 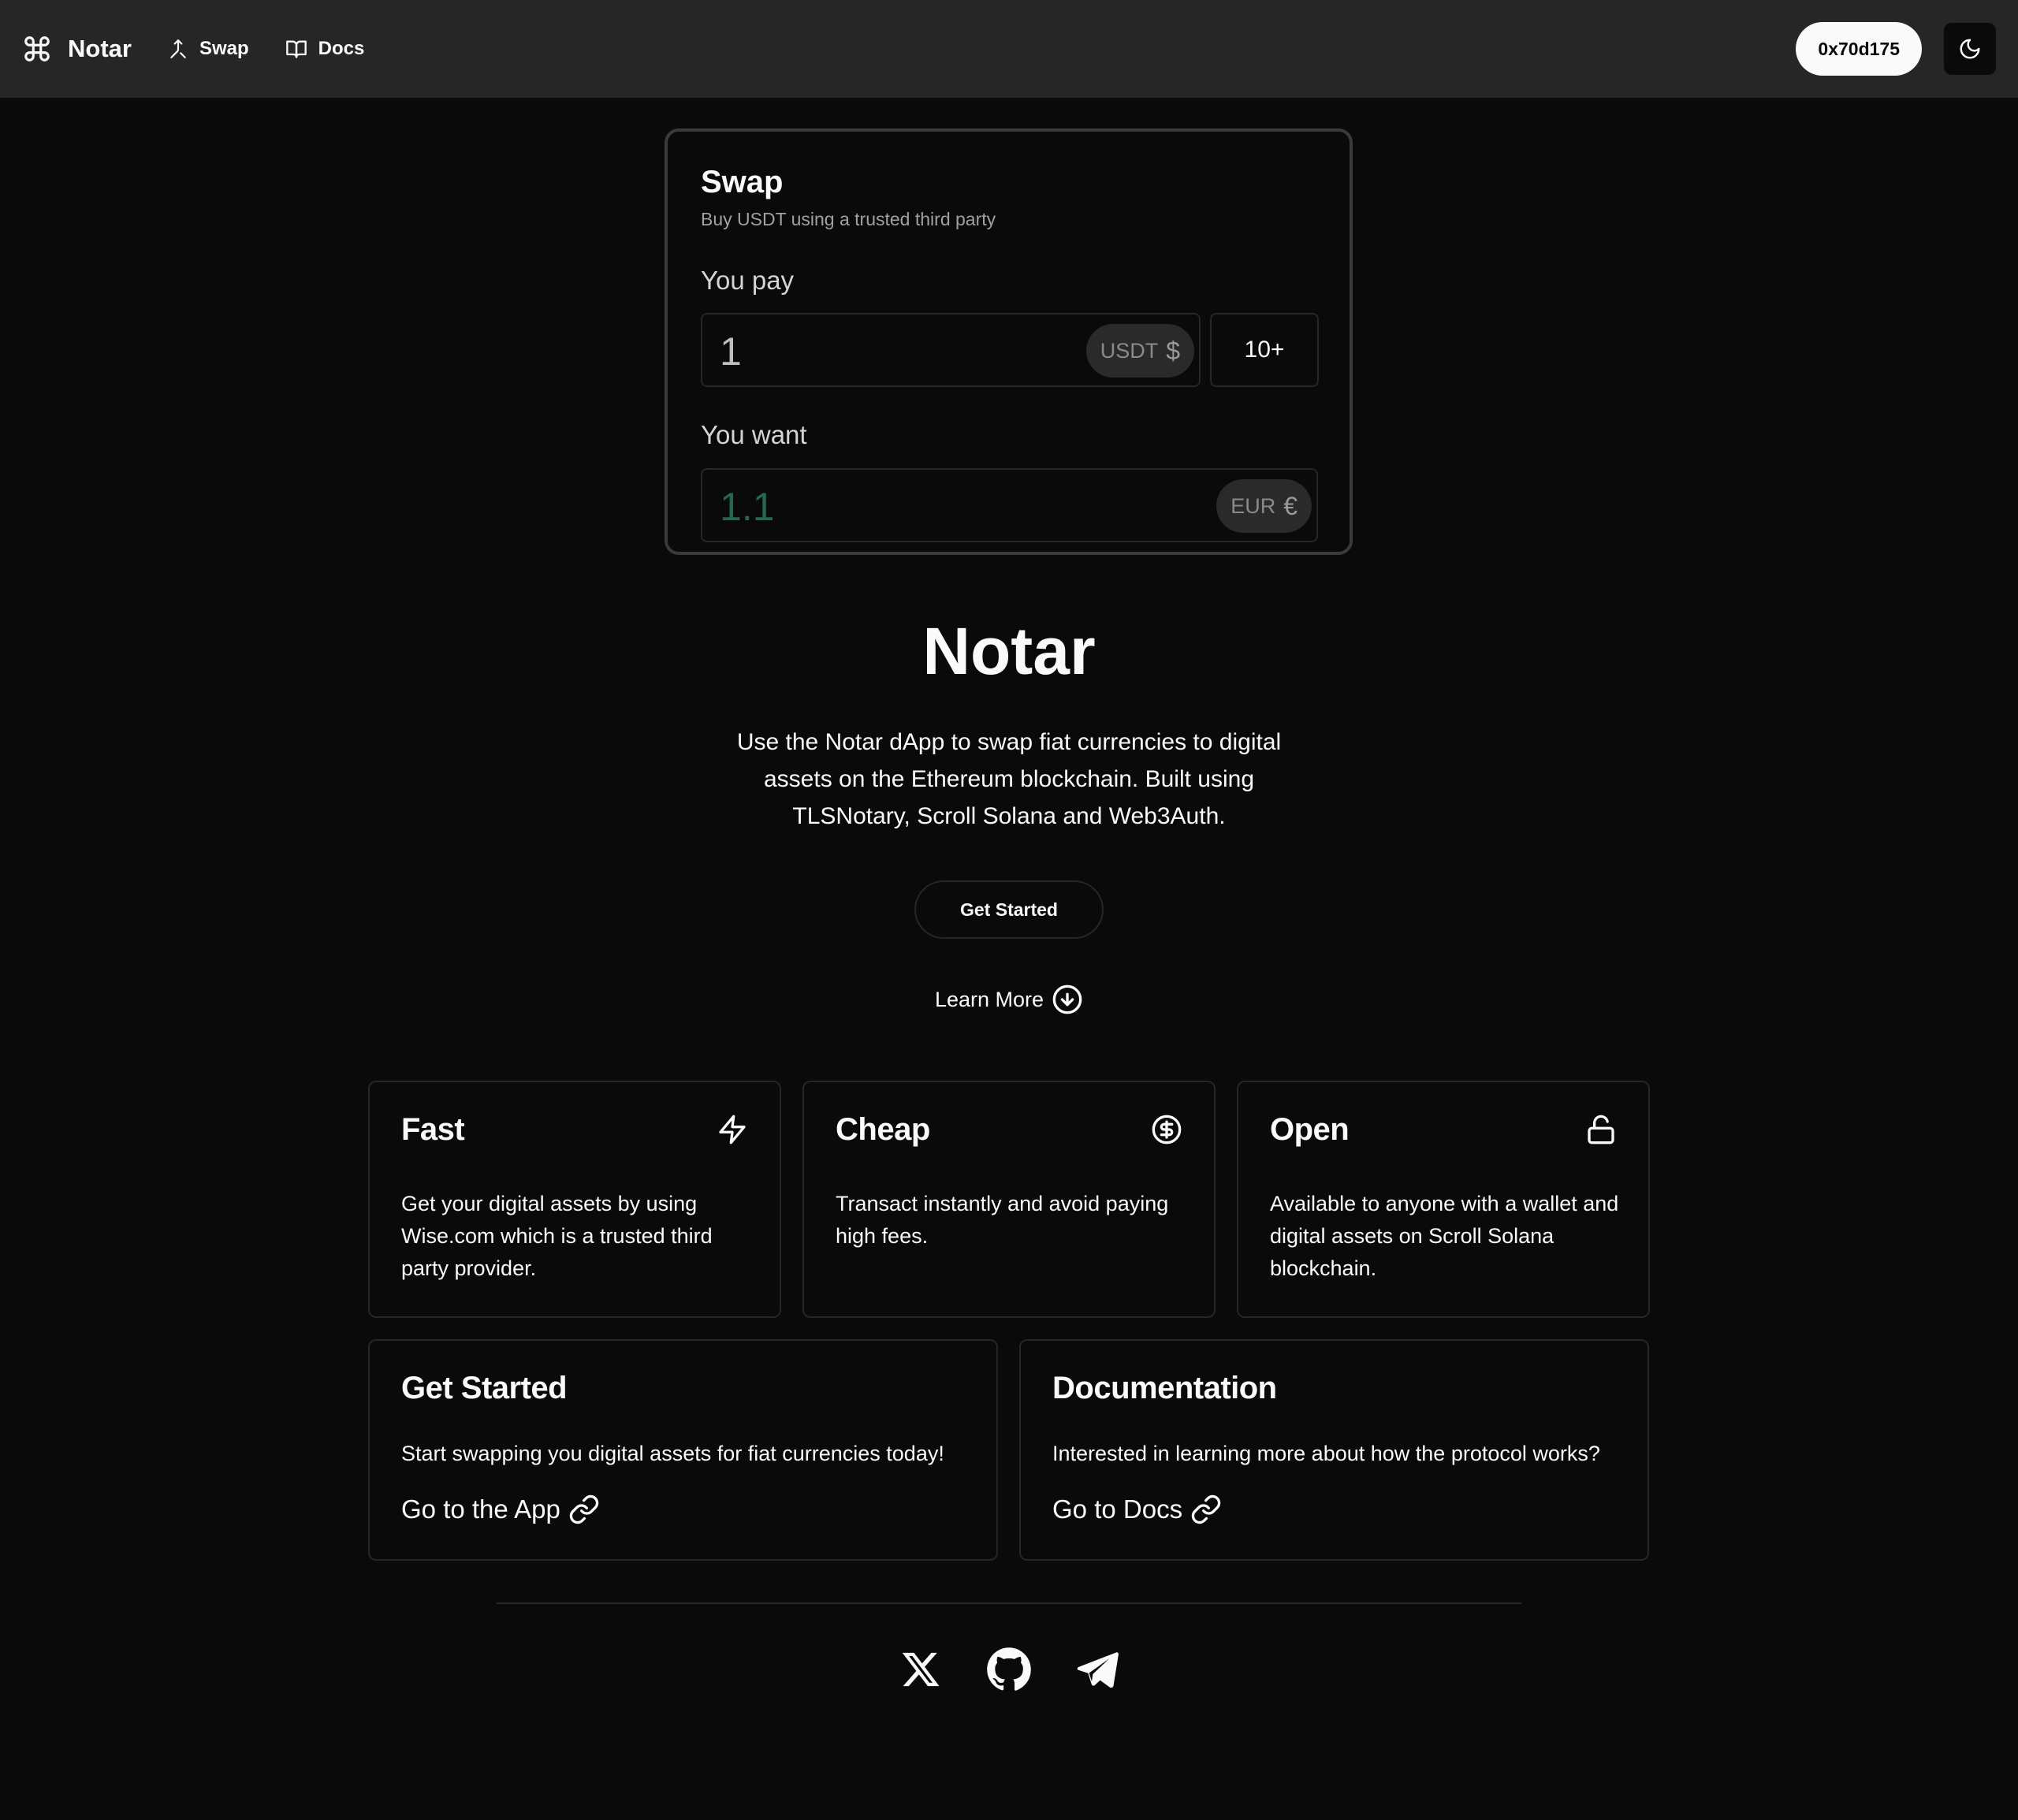 What do you see at coordinates (485, 1388) in the screenshot?
I see `link-card-title: Get Started` at bounding box center [485, 1388].